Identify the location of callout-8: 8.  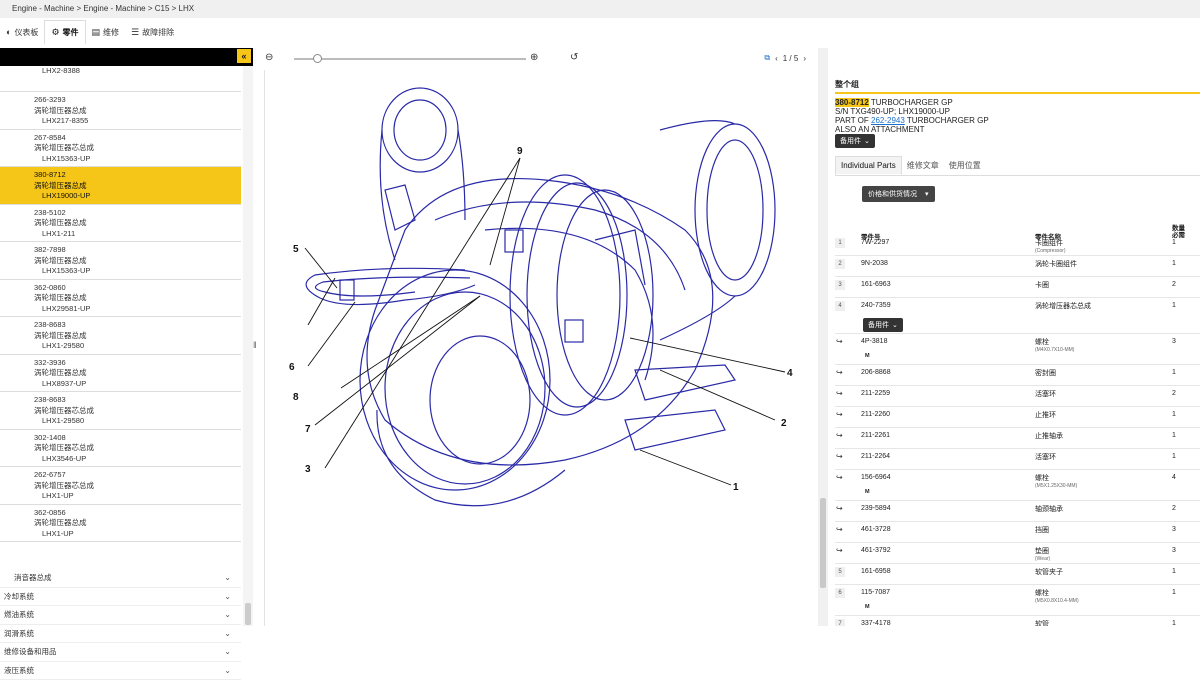
(296, 397).